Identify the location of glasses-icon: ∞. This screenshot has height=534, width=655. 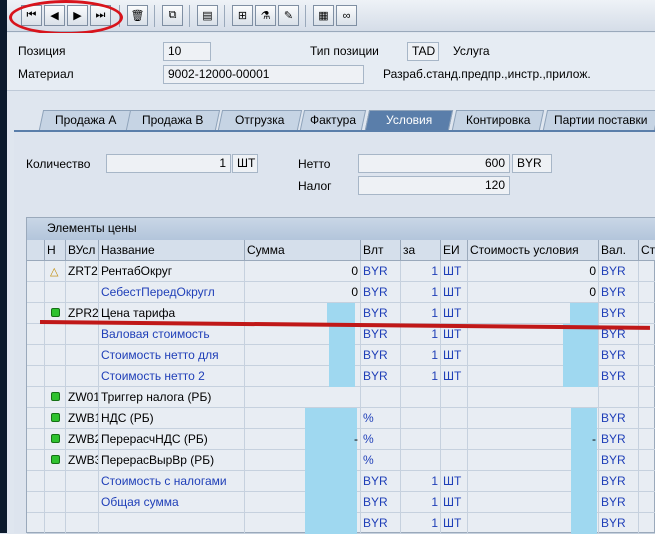
(346, 15).